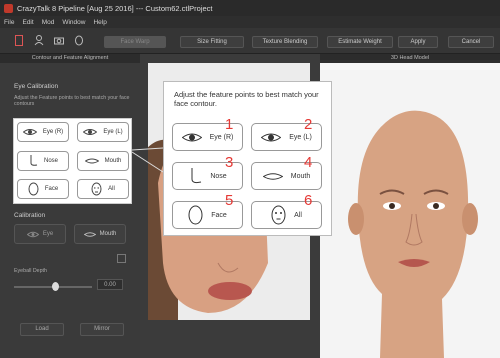  What do you see at coordinates (278, 215) in the screenshot?
I see `full-face-icon` at bounding box center [278, 215].